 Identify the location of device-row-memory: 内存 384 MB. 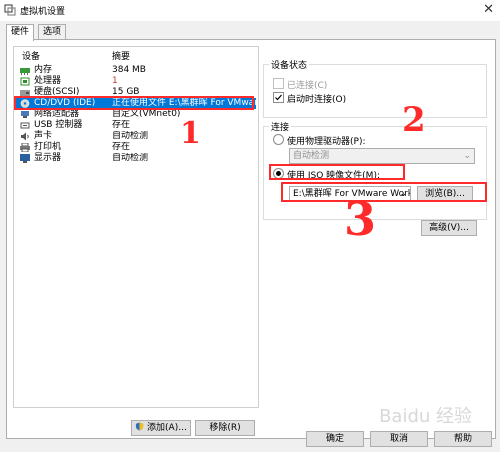
(136, 70).